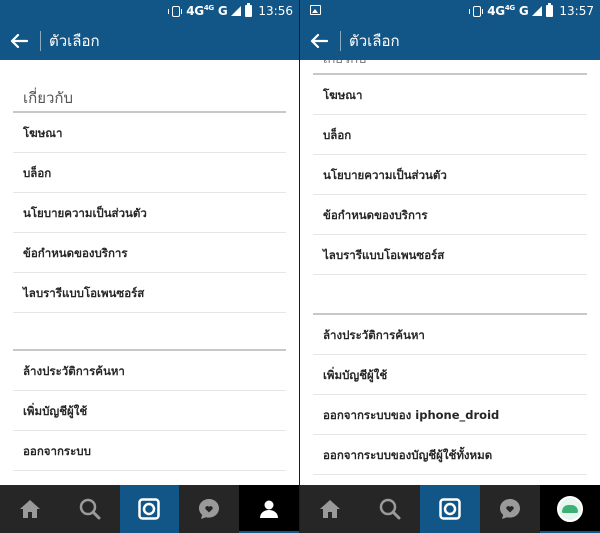 This screenshot has width=600, height=533. Describe the element at coordinates (450, 11) in the screenshot. I see `status-bar: 4G4G G 13:57` at that location.